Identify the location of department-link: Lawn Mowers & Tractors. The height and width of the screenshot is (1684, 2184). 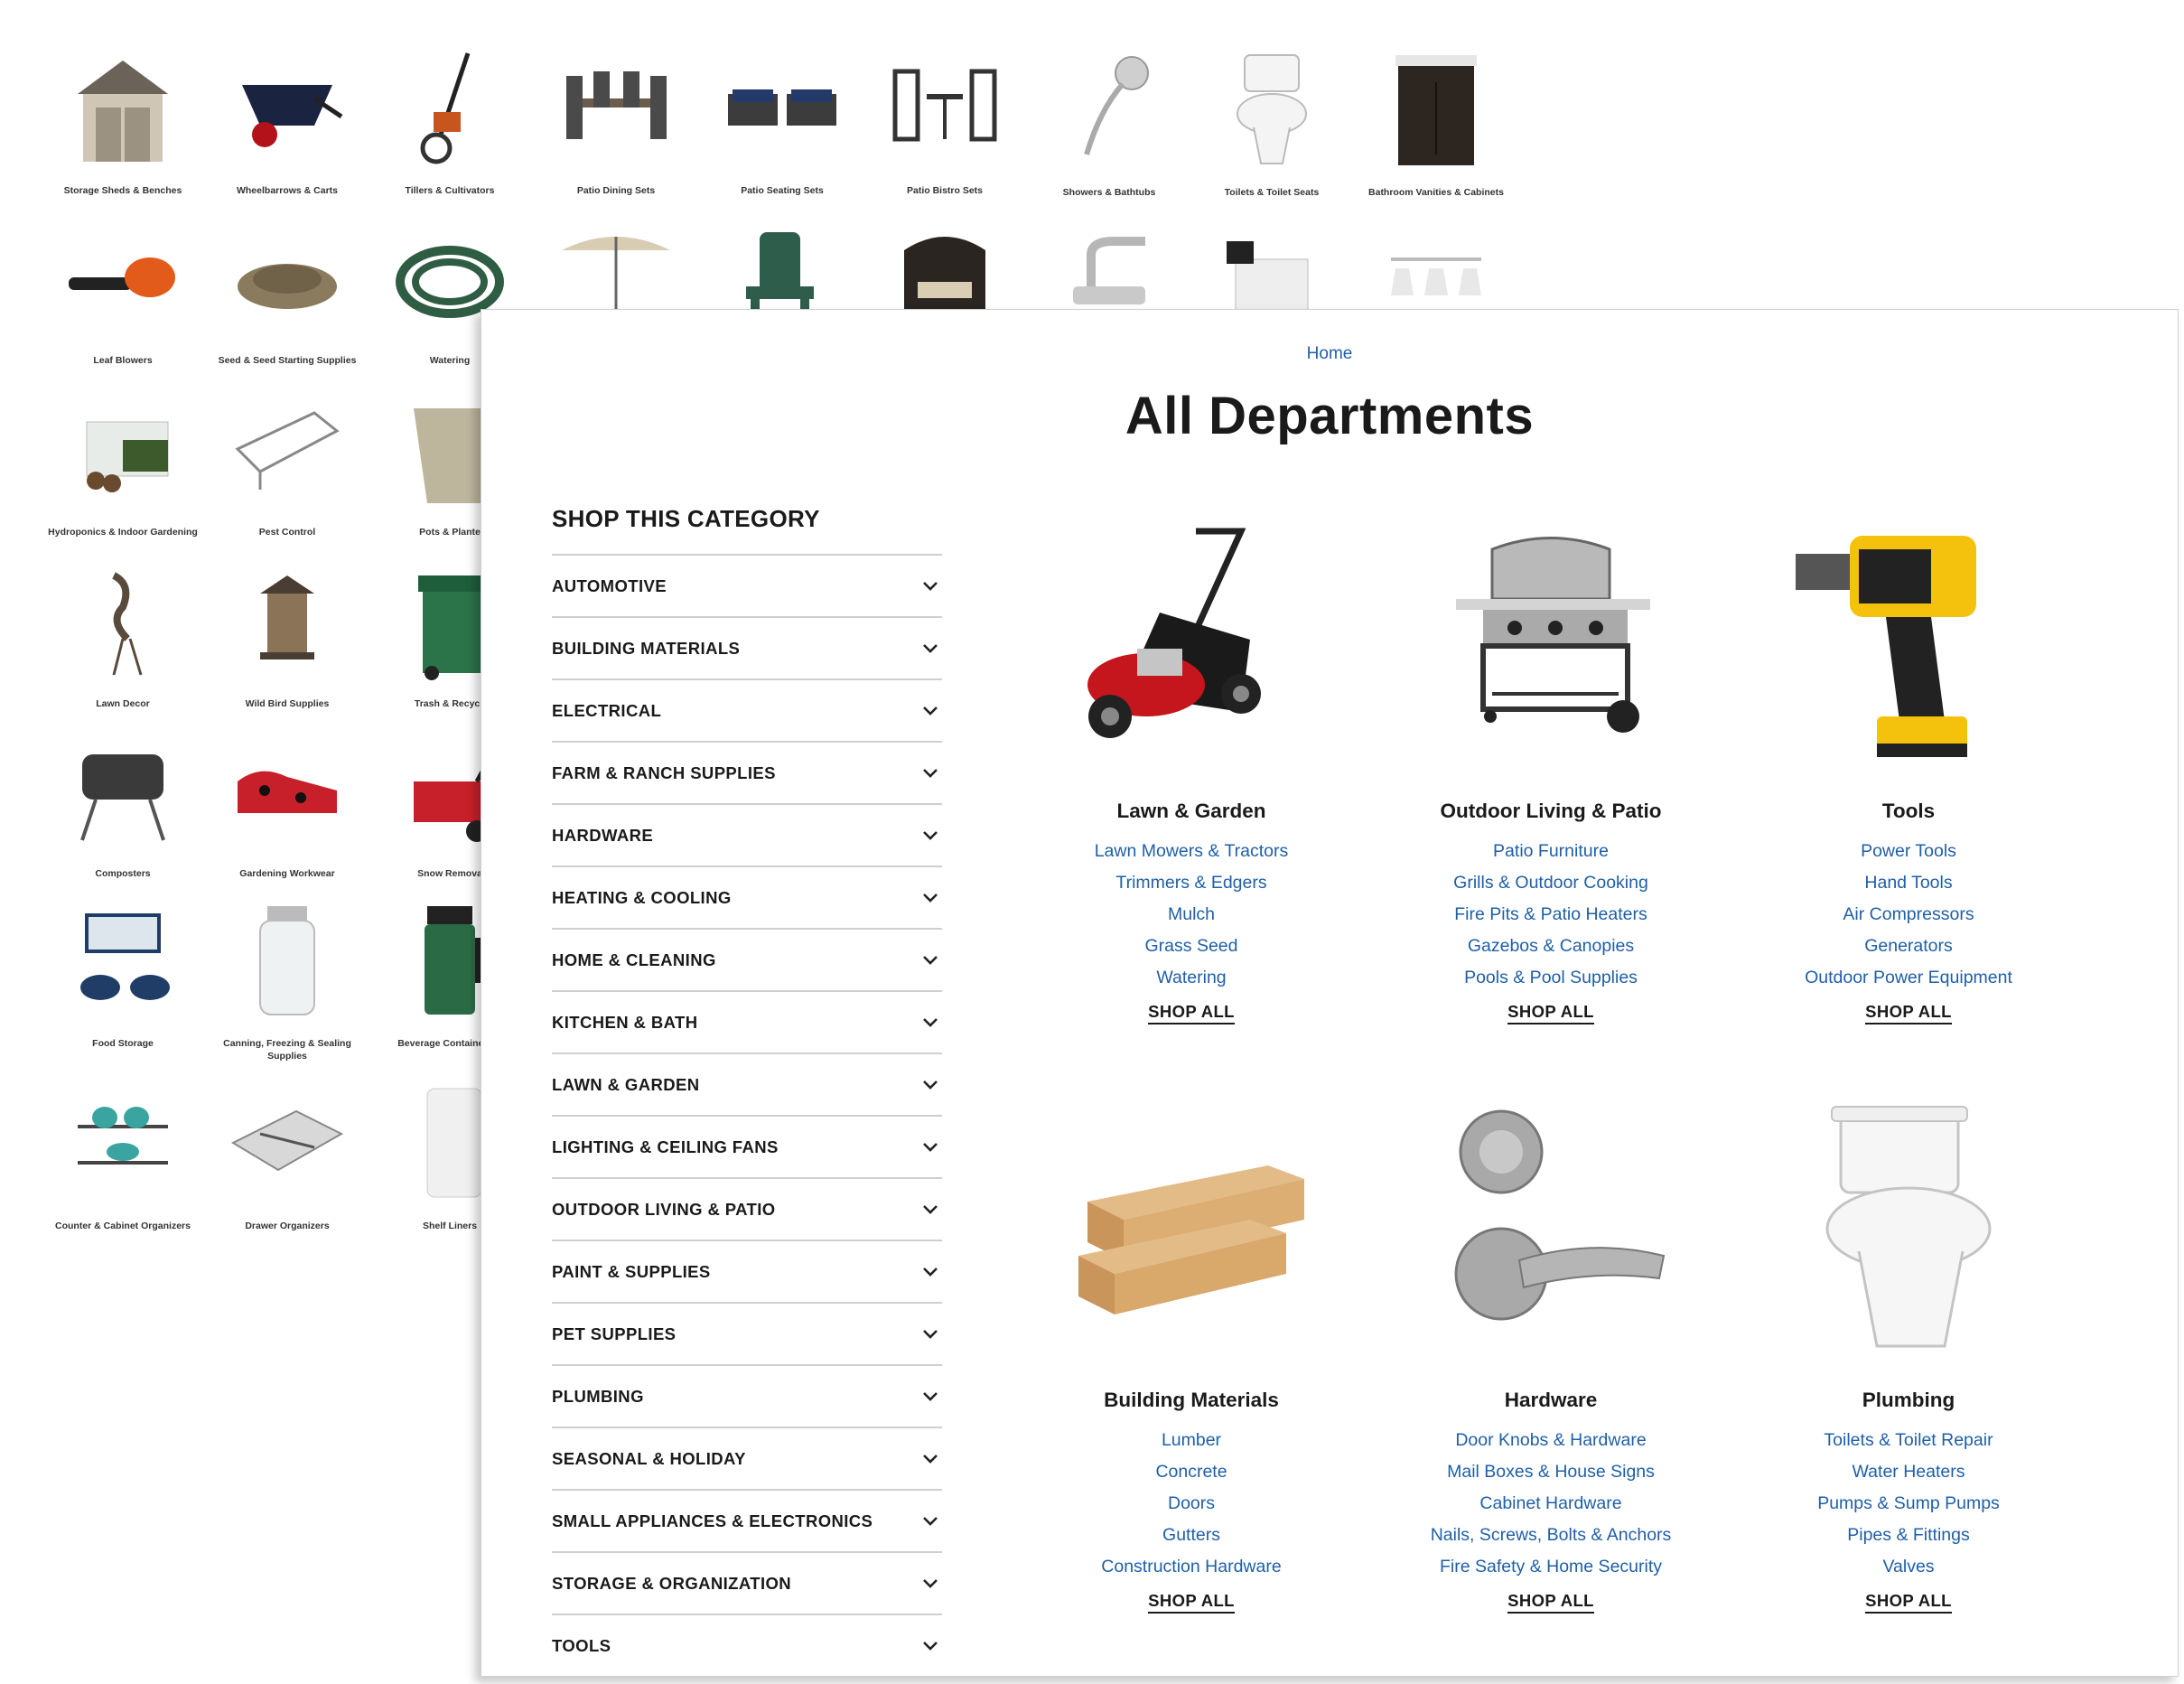
(1191, 851).